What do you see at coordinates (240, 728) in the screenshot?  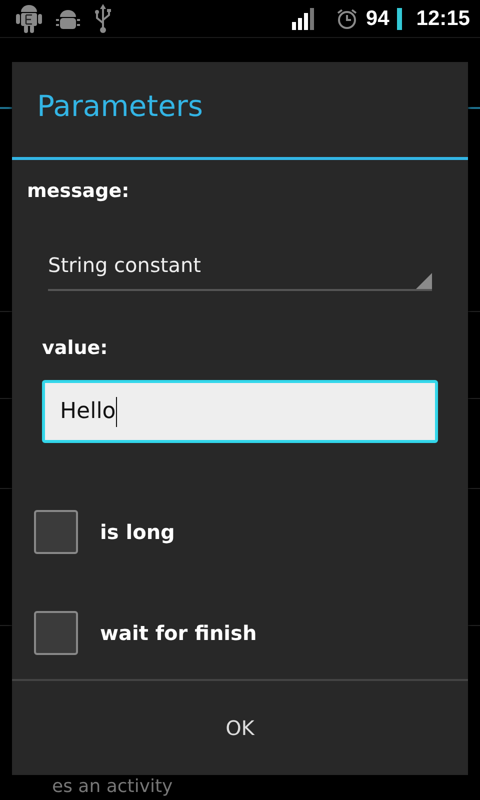 I see `ok-button: OK` at bounding box center [240, 728].